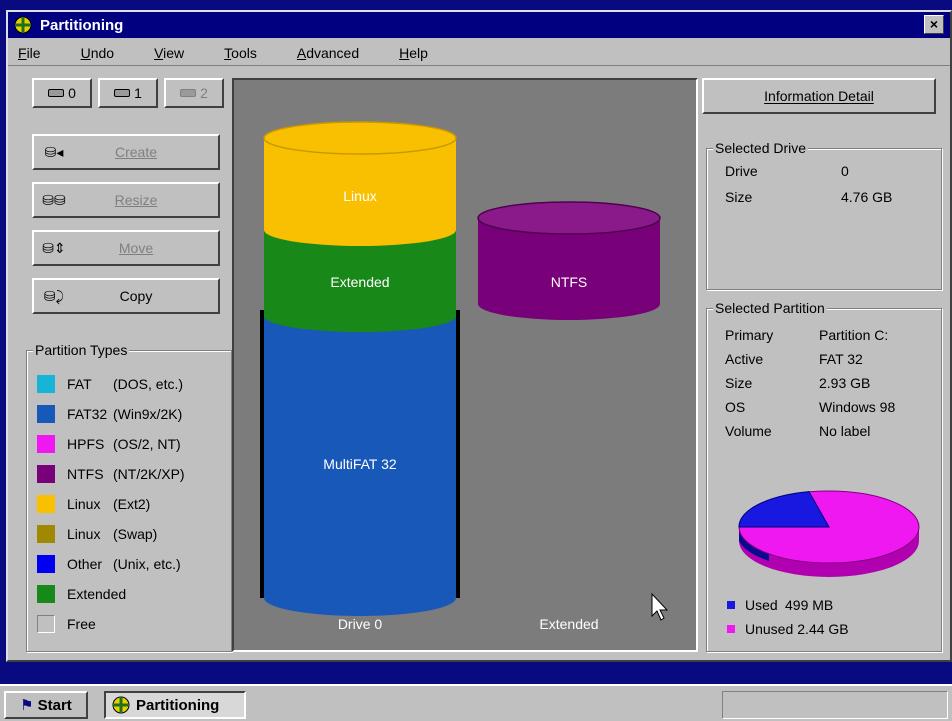 This screenshot has height=721, width=952. I want to click on ptype-linux-ext2: Linux (Ext2), so click(93, 504).